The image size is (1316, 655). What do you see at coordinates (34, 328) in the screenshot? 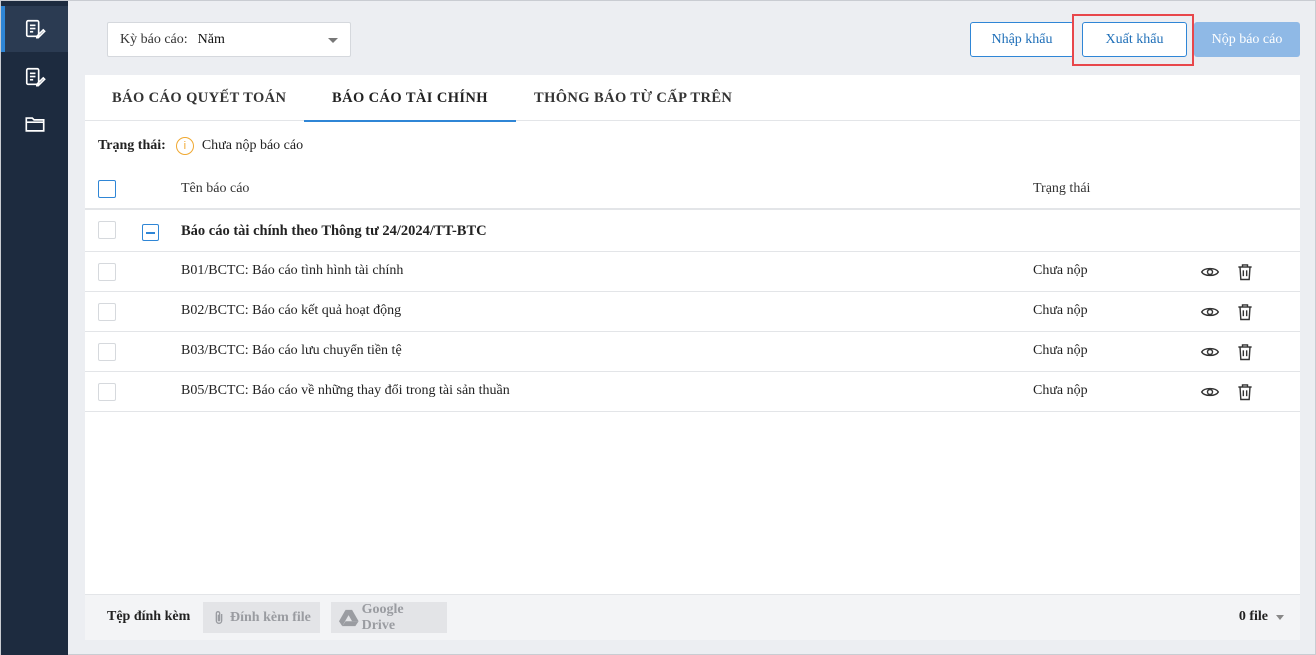
I see `sidebar` at bounding box center [34, 328].